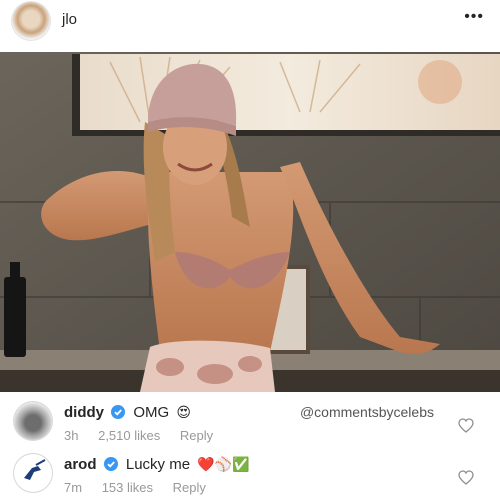  I want to click on heart-baseball-check-emoji: ❤️⚾✅, so click(223, 464).